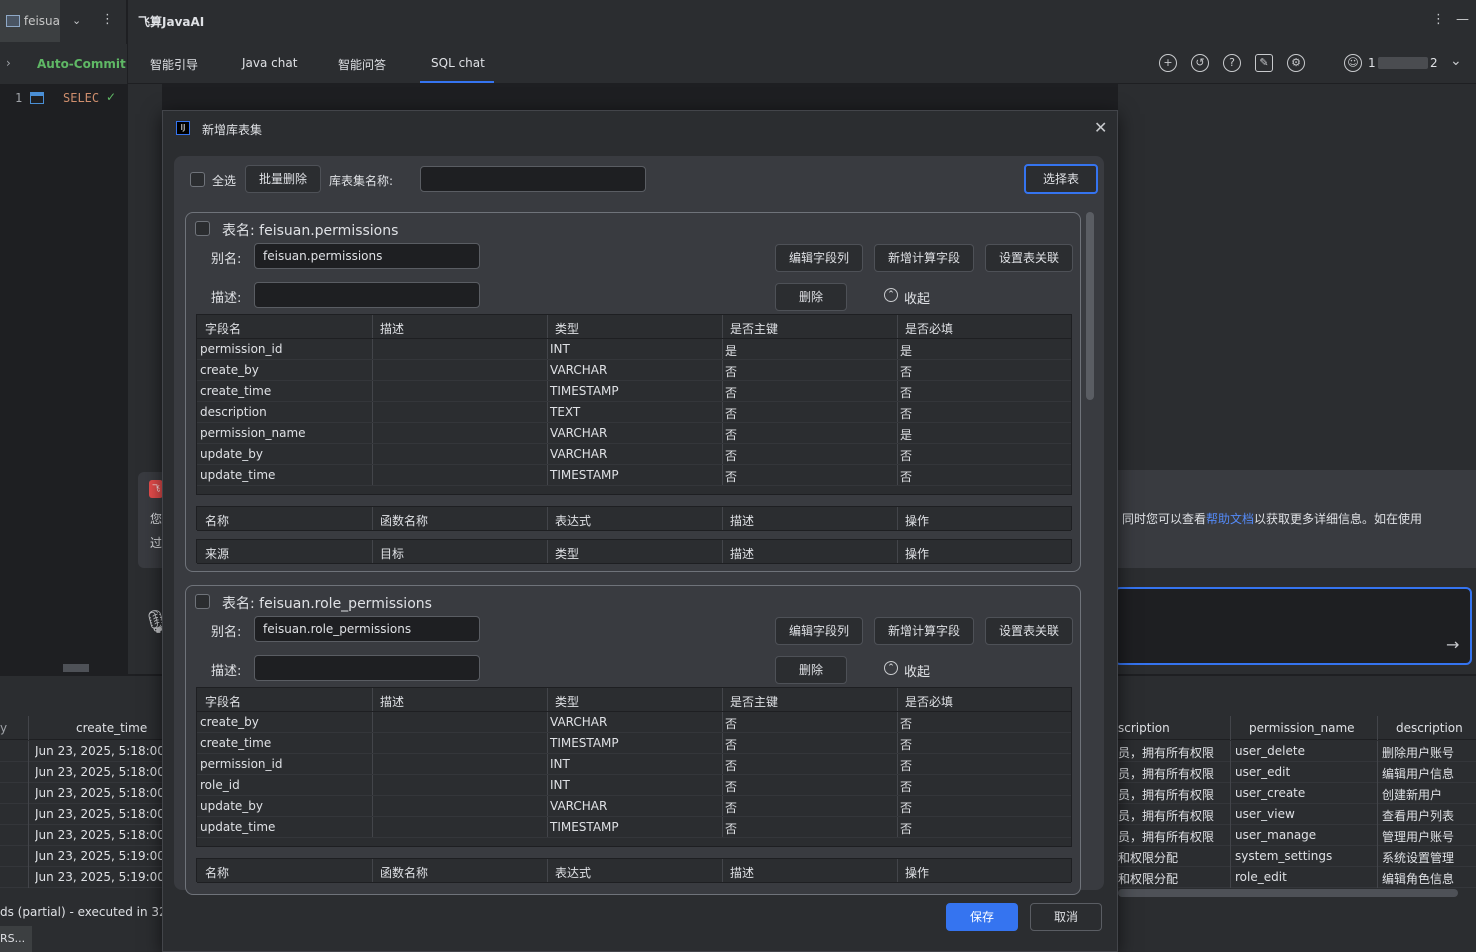 The image size is (1476, 952). What do you see at coordinates (107, 19) in the screenshot?
I see `more-icon: ⋮` at bounding box center [107, 19].